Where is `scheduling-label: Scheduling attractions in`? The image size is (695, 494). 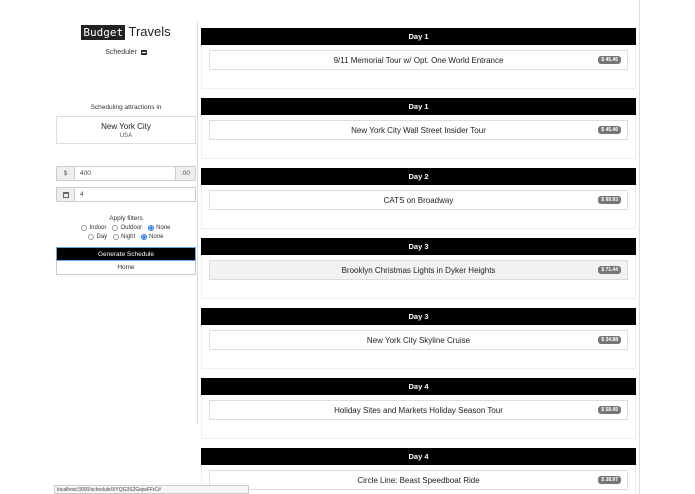 scheduling-label: Scheduling attractions in is located at coordinates (126, 107).